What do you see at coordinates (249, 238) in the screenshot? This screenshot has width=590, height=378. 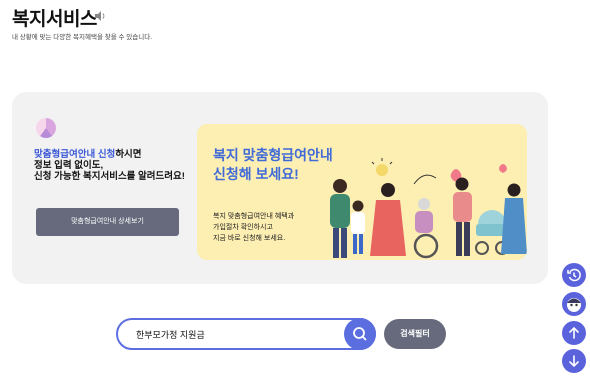 I see `banner-body-line3: 지금 바로 신청해 보세요.` at bounding box center [249, 238].